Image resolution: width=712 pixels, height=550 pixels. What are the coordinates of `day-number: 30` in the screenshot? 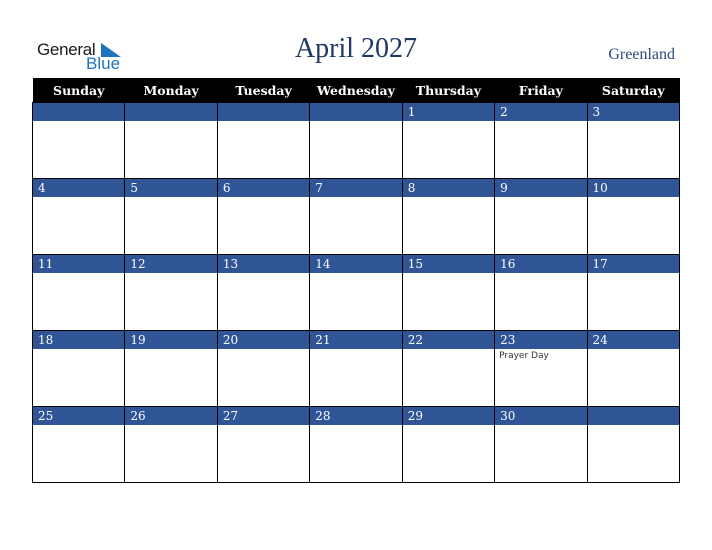 It's located at (541, 416).